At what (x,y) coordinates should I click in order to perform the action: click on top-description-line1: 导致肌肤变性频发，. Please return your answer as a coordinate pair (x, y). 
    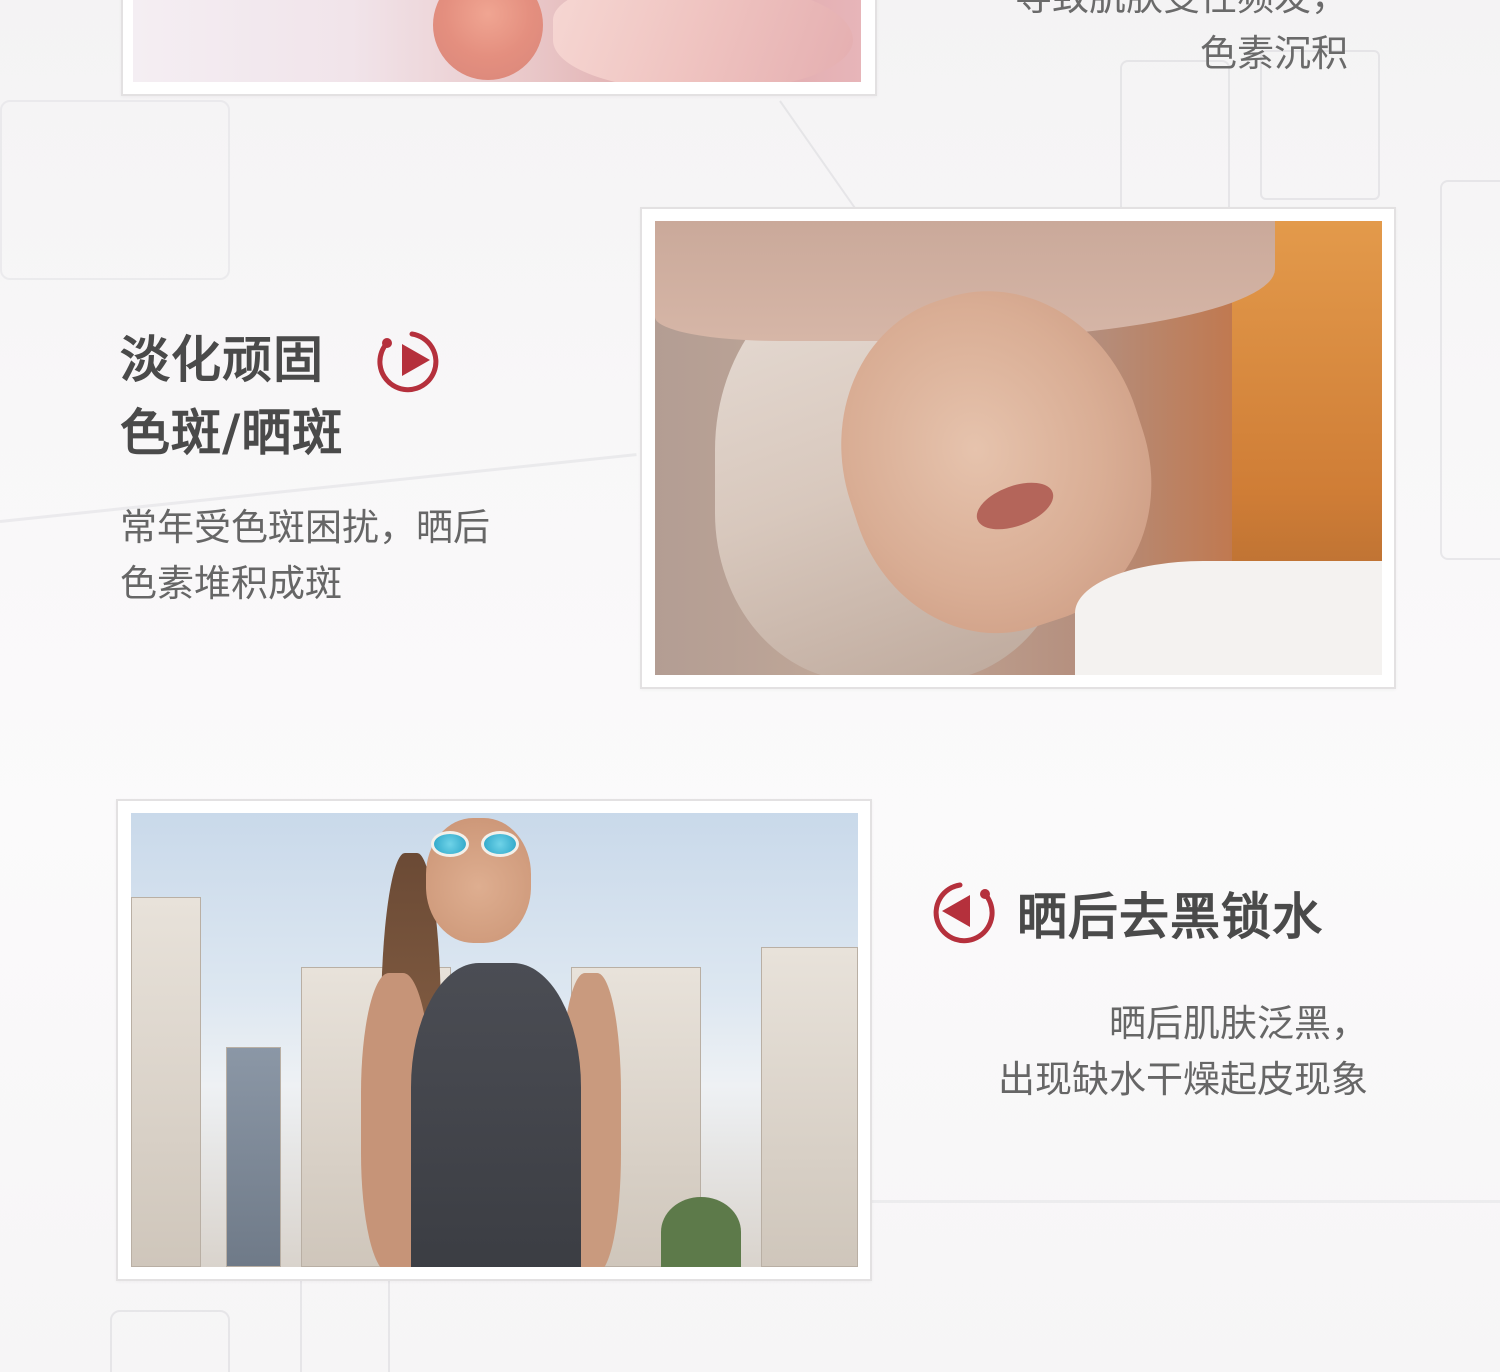
    Looking at the image, I should click on (1181, 13).